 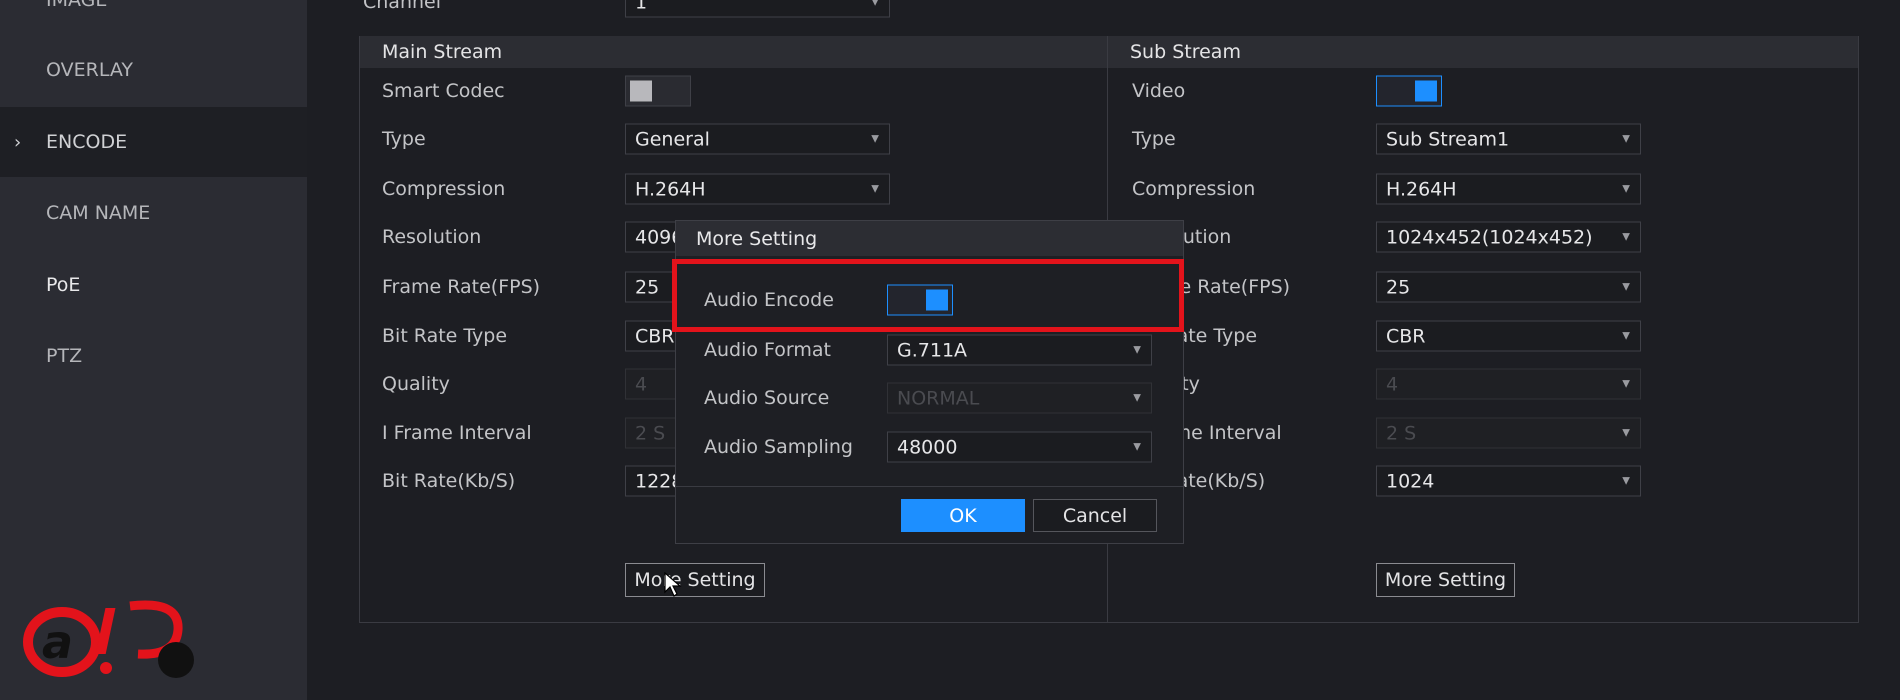 I want to click on audio-source-value: NORMAL, so click(x=938, y=398).